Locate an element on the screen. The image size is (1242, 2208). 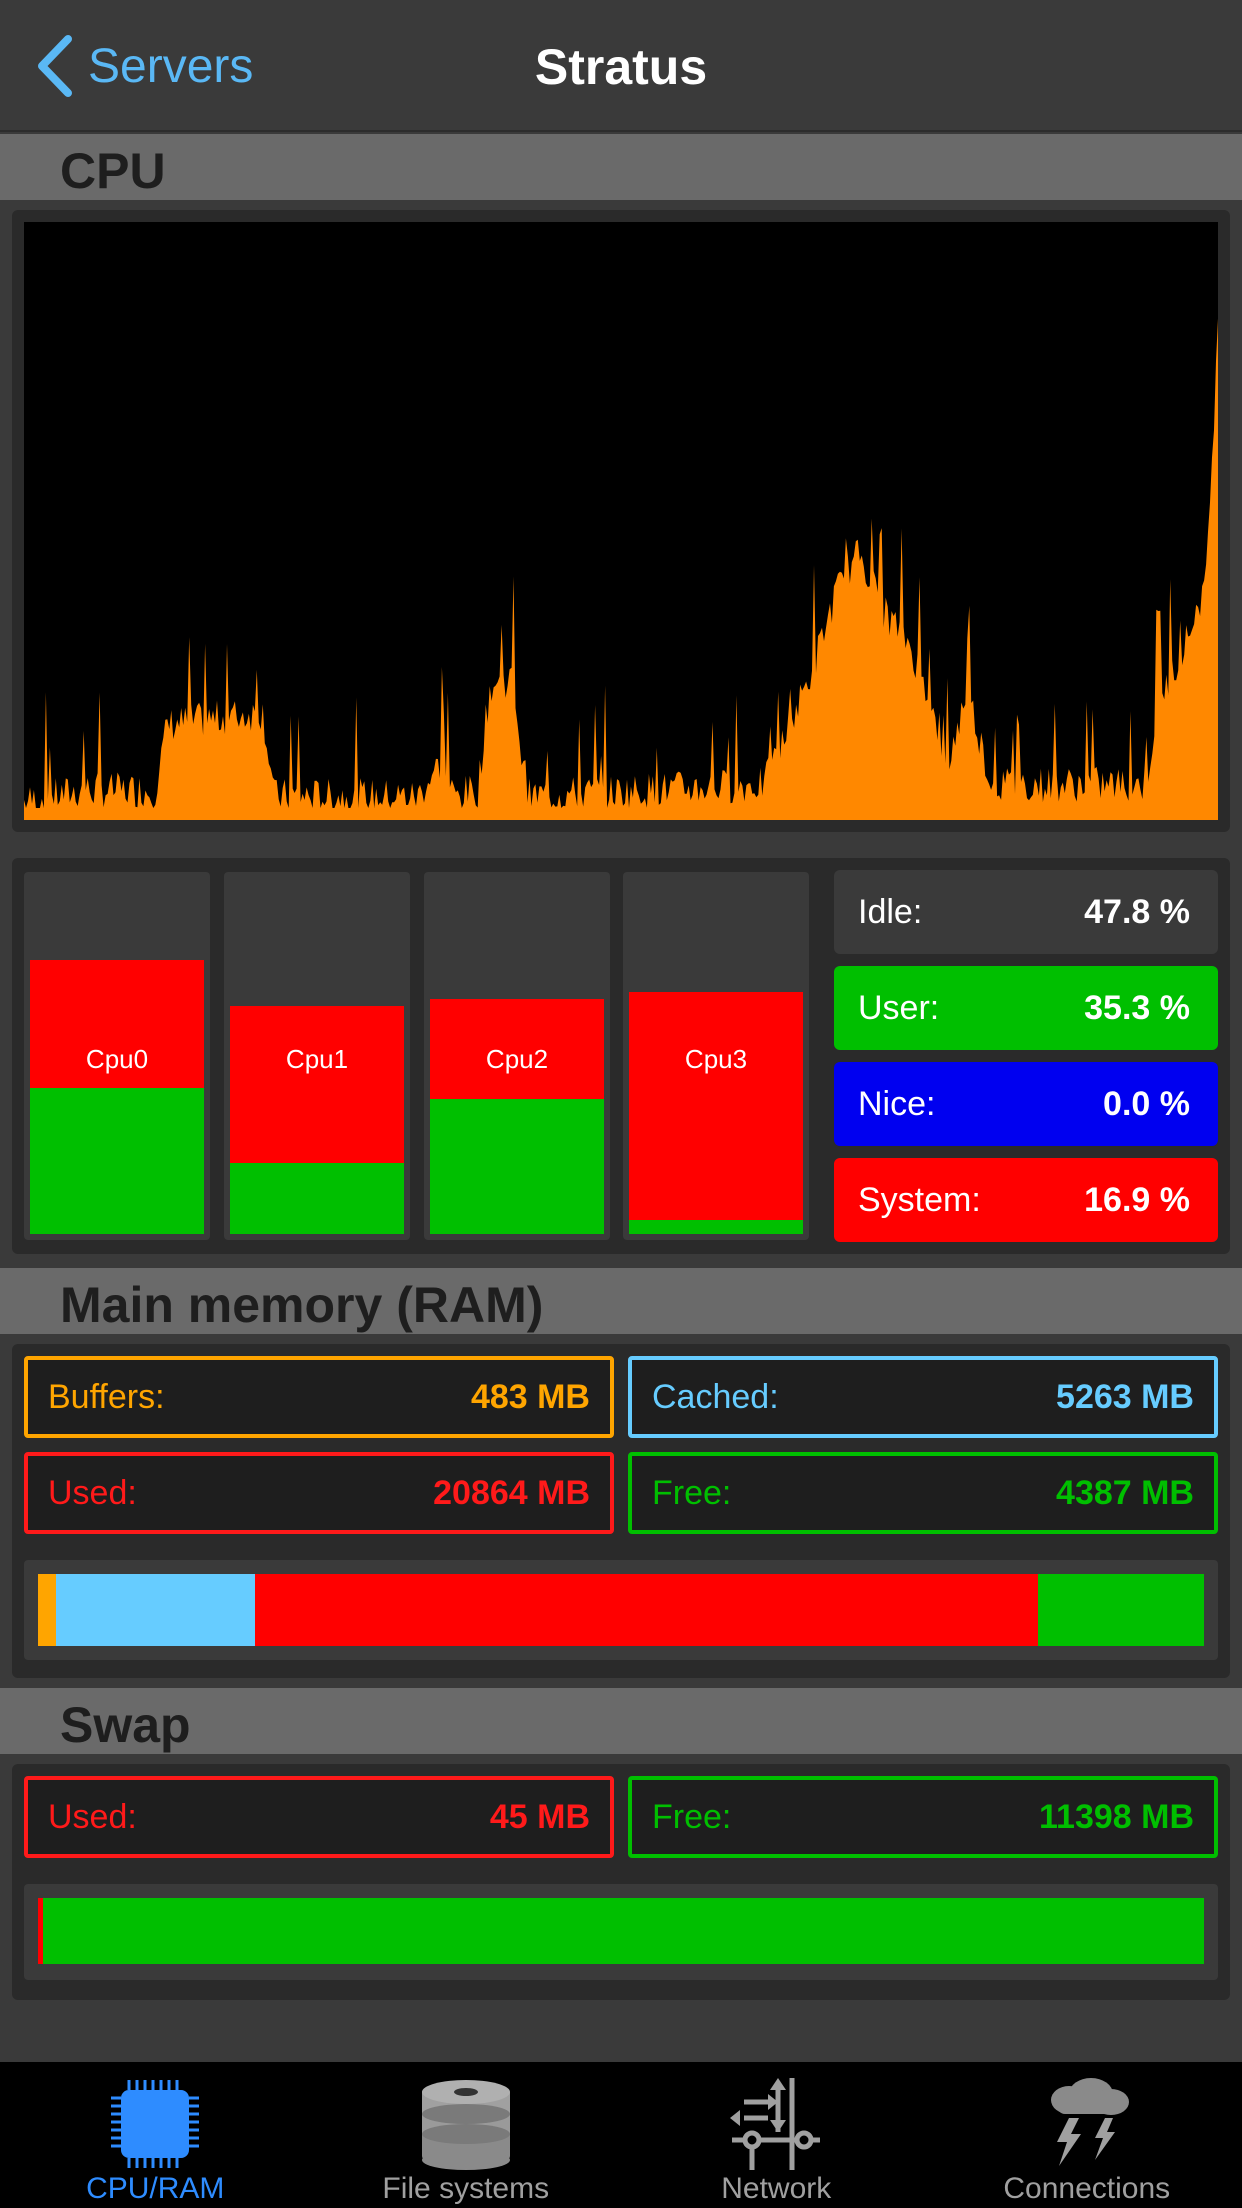
network-icon is located at coordinates (775, 2124).